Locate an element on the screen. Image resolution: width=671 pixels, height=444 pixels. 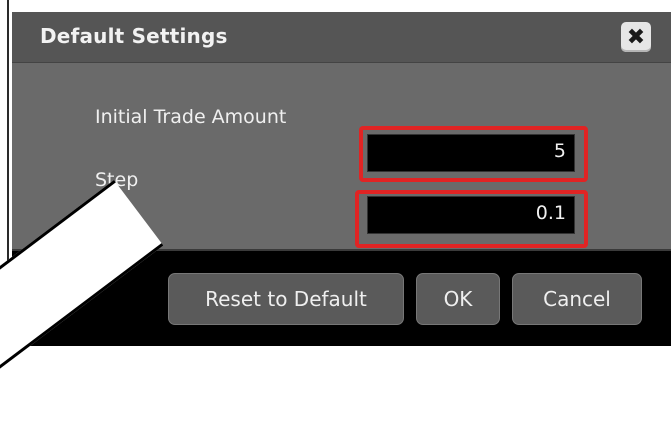
reset-default-button: Reset to Default is located at coordinates (286, 299).